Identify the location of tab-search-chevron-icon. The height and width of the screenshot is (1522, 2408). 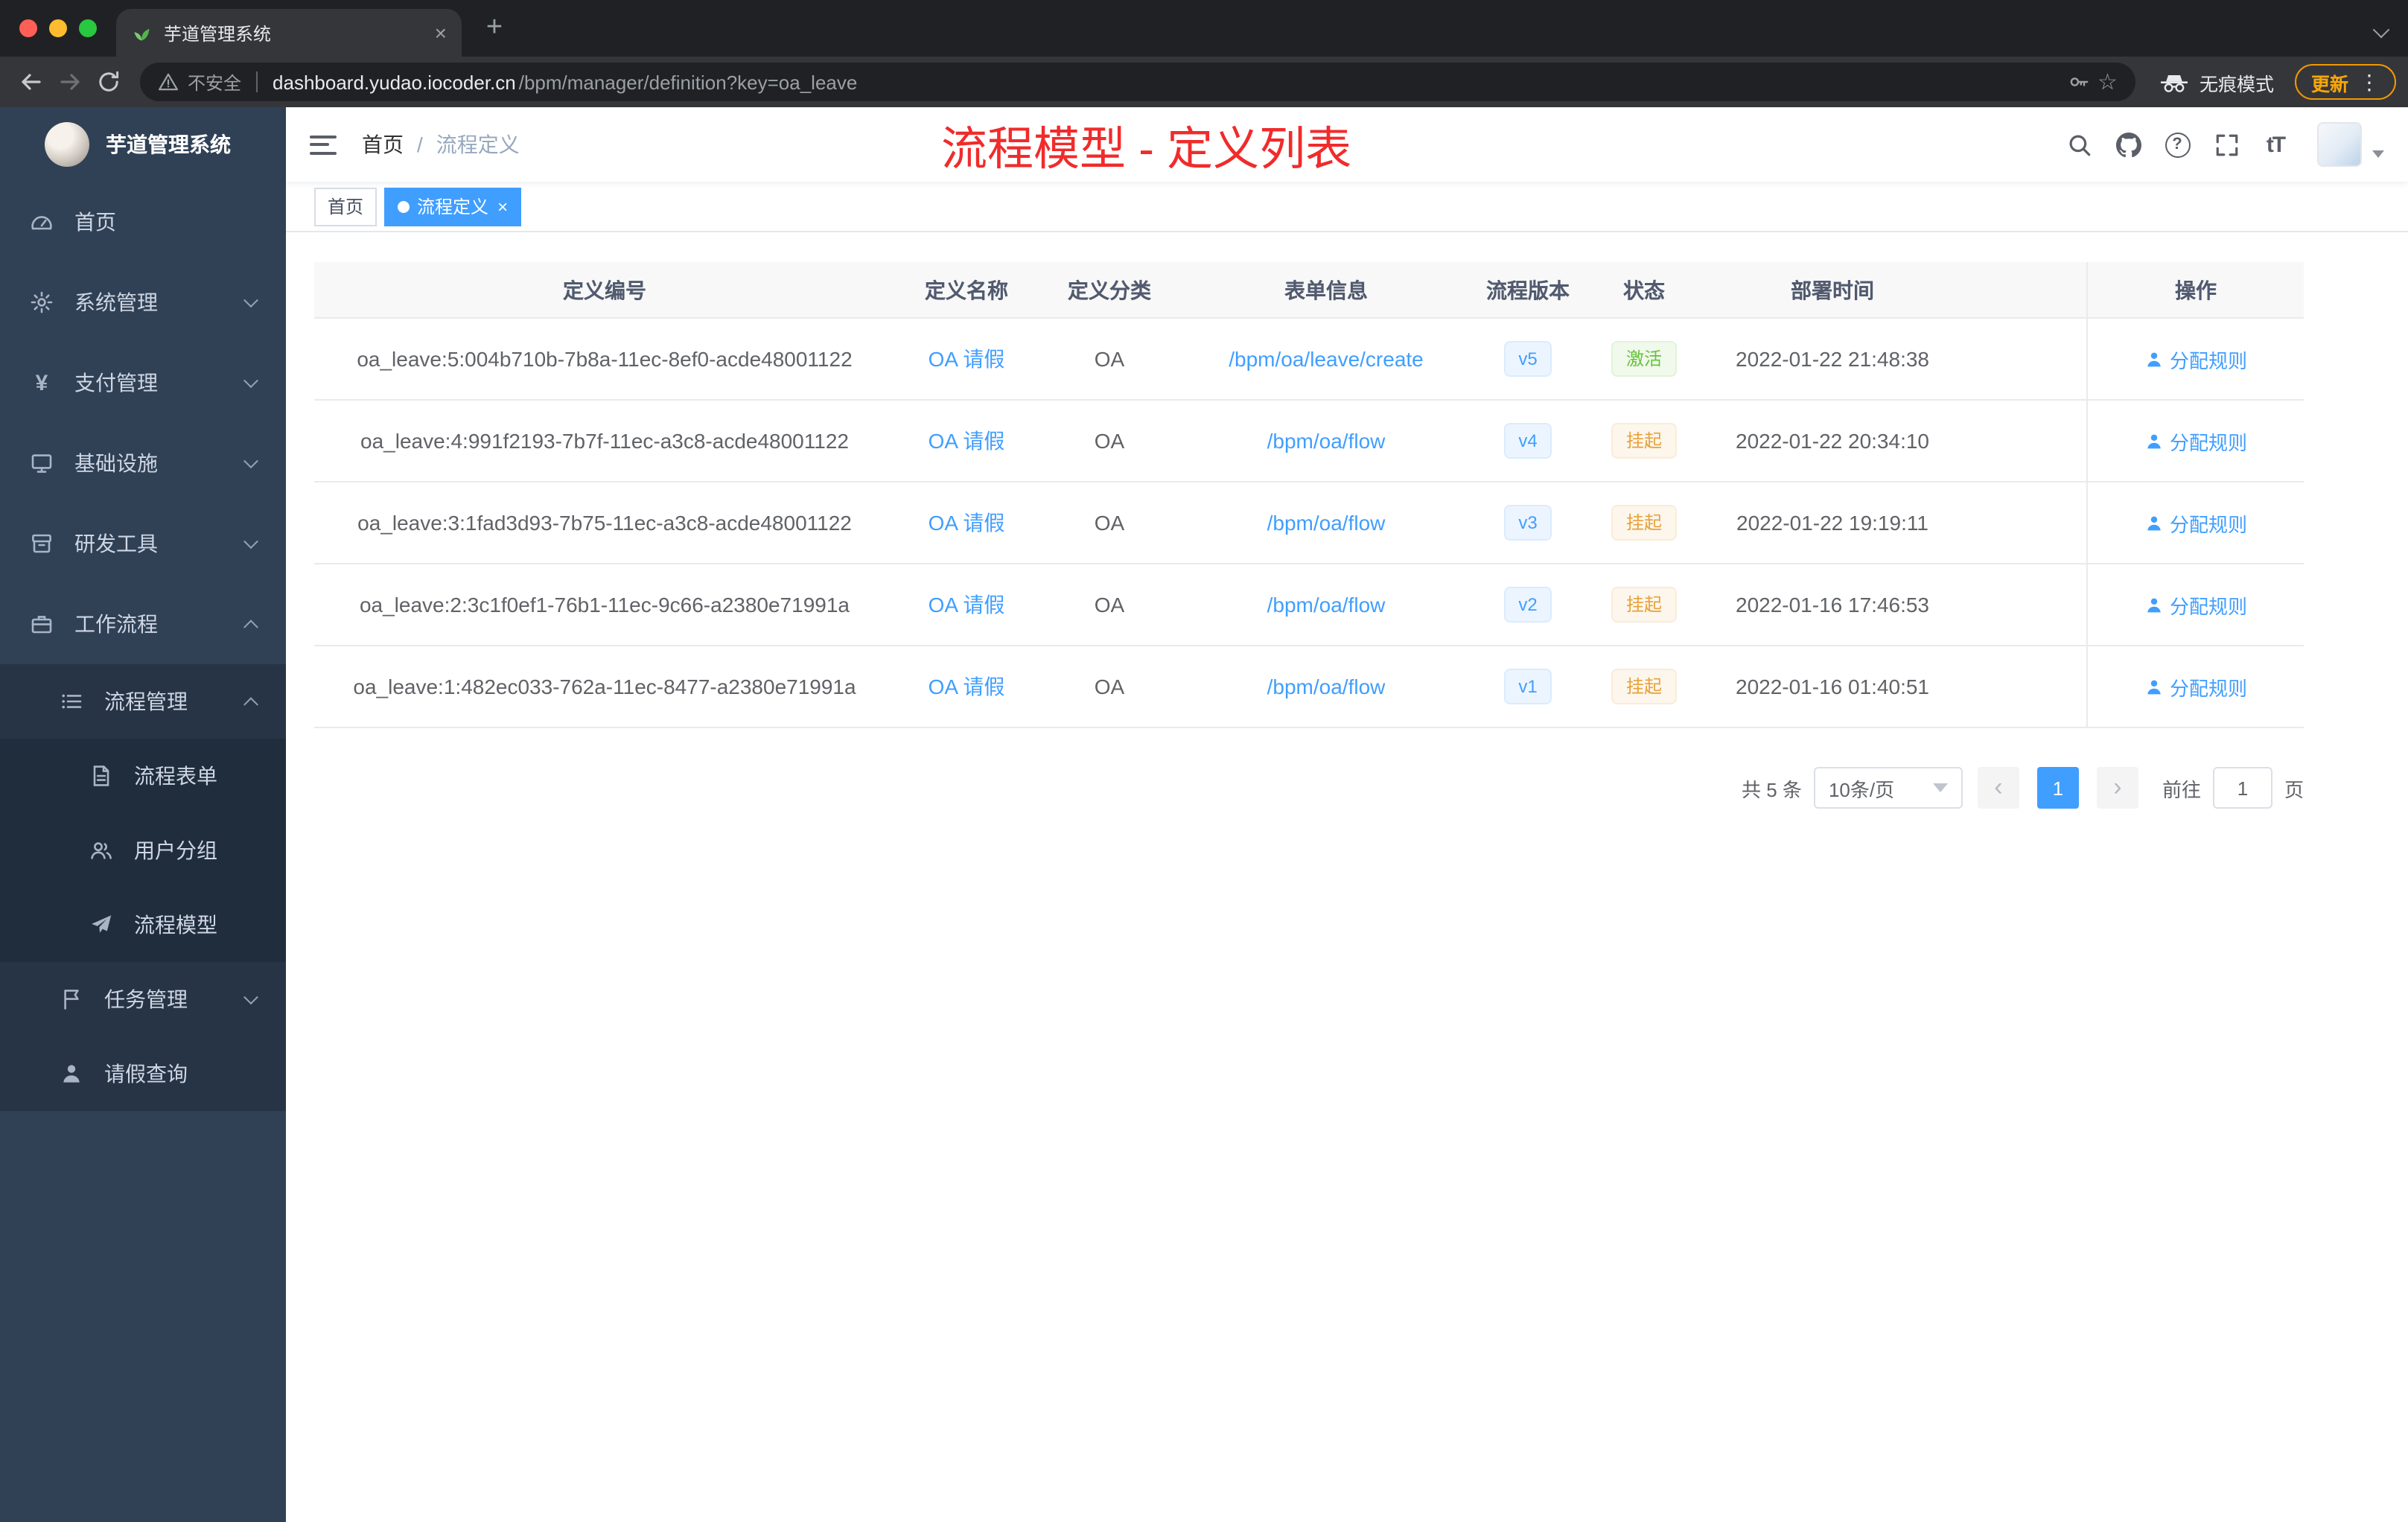
(2381, 30).